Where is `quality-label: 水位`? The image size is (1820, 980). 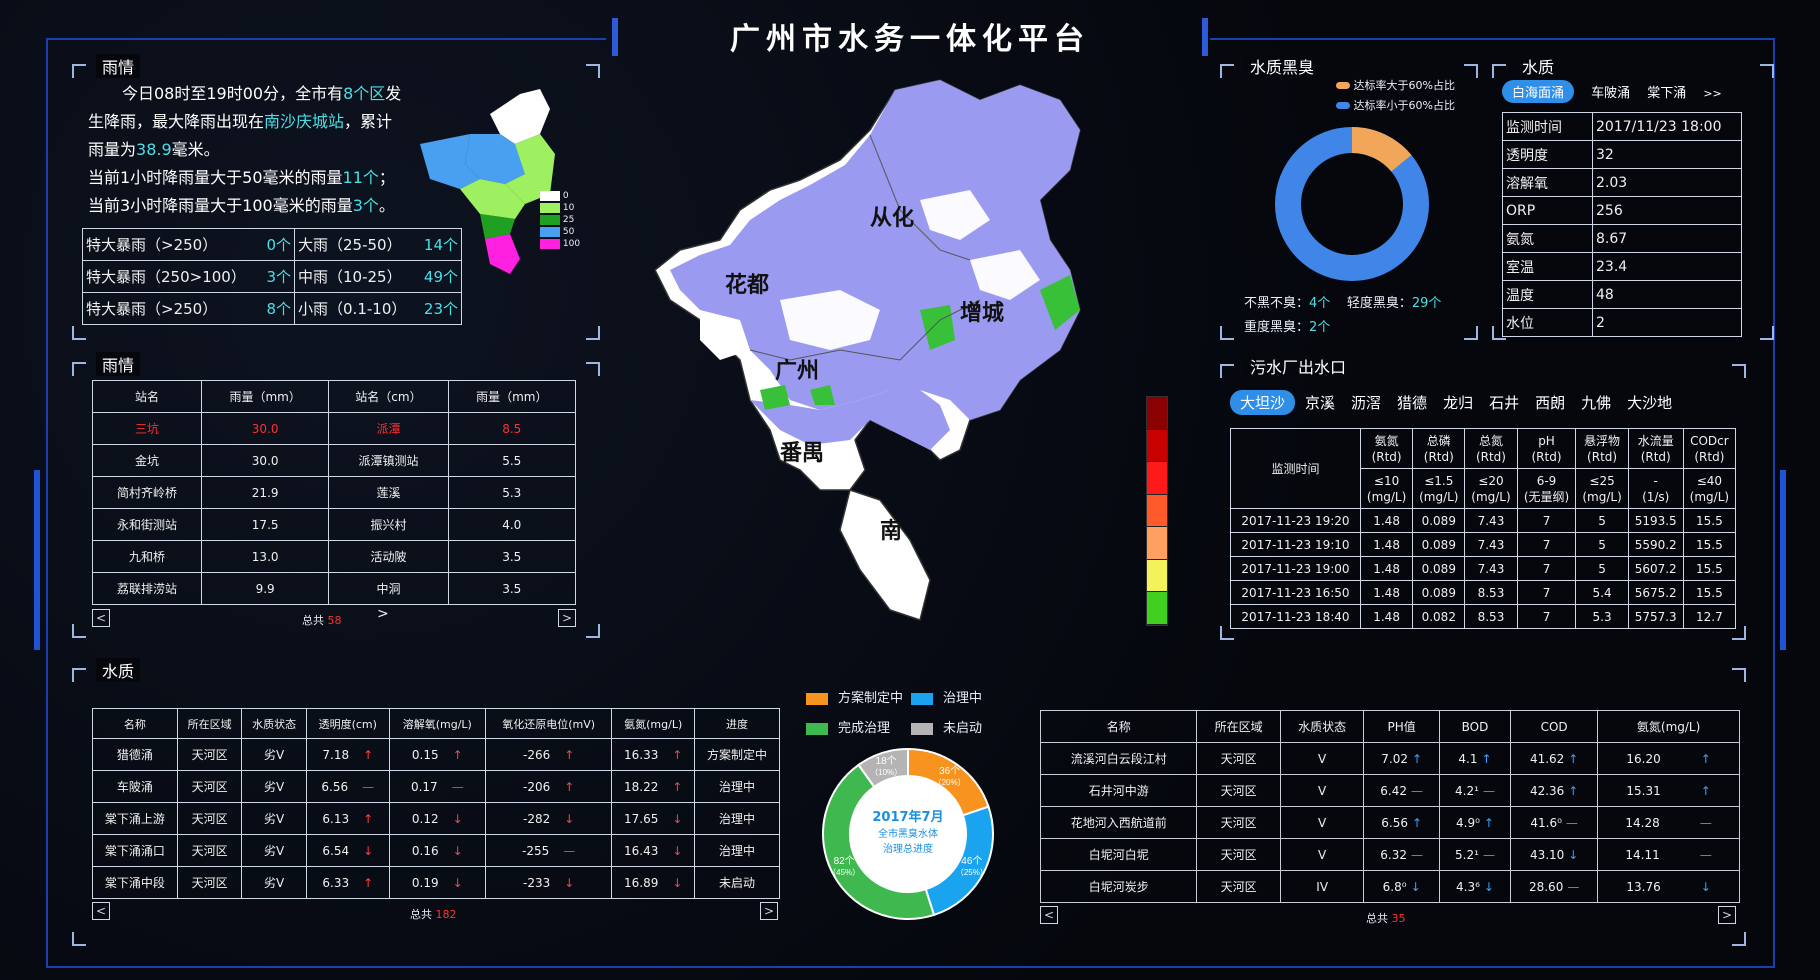
quality-label: 水位 is located at coordinates (1547, 322).